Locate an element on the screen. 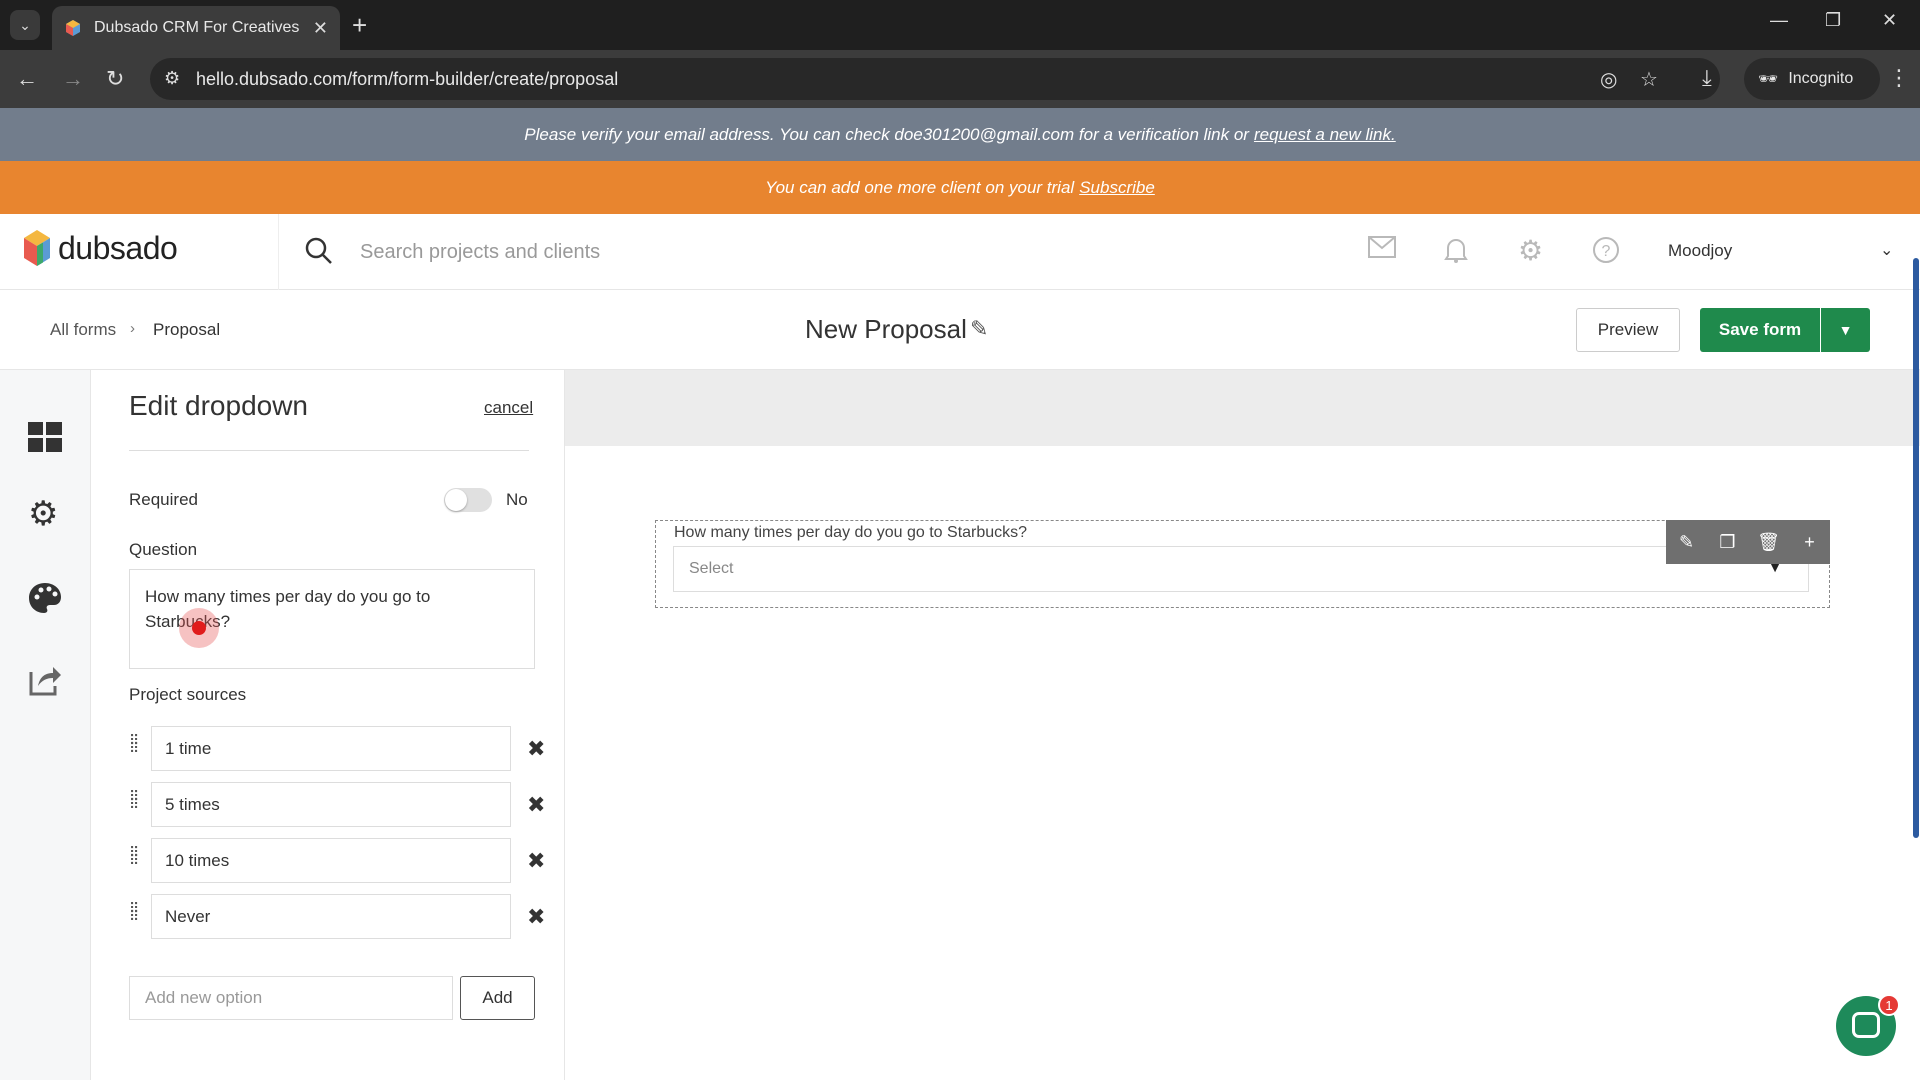 The image size is (1920, 1080). breadcrumb-all-forms: All forms is located at coordinates (83, 330).